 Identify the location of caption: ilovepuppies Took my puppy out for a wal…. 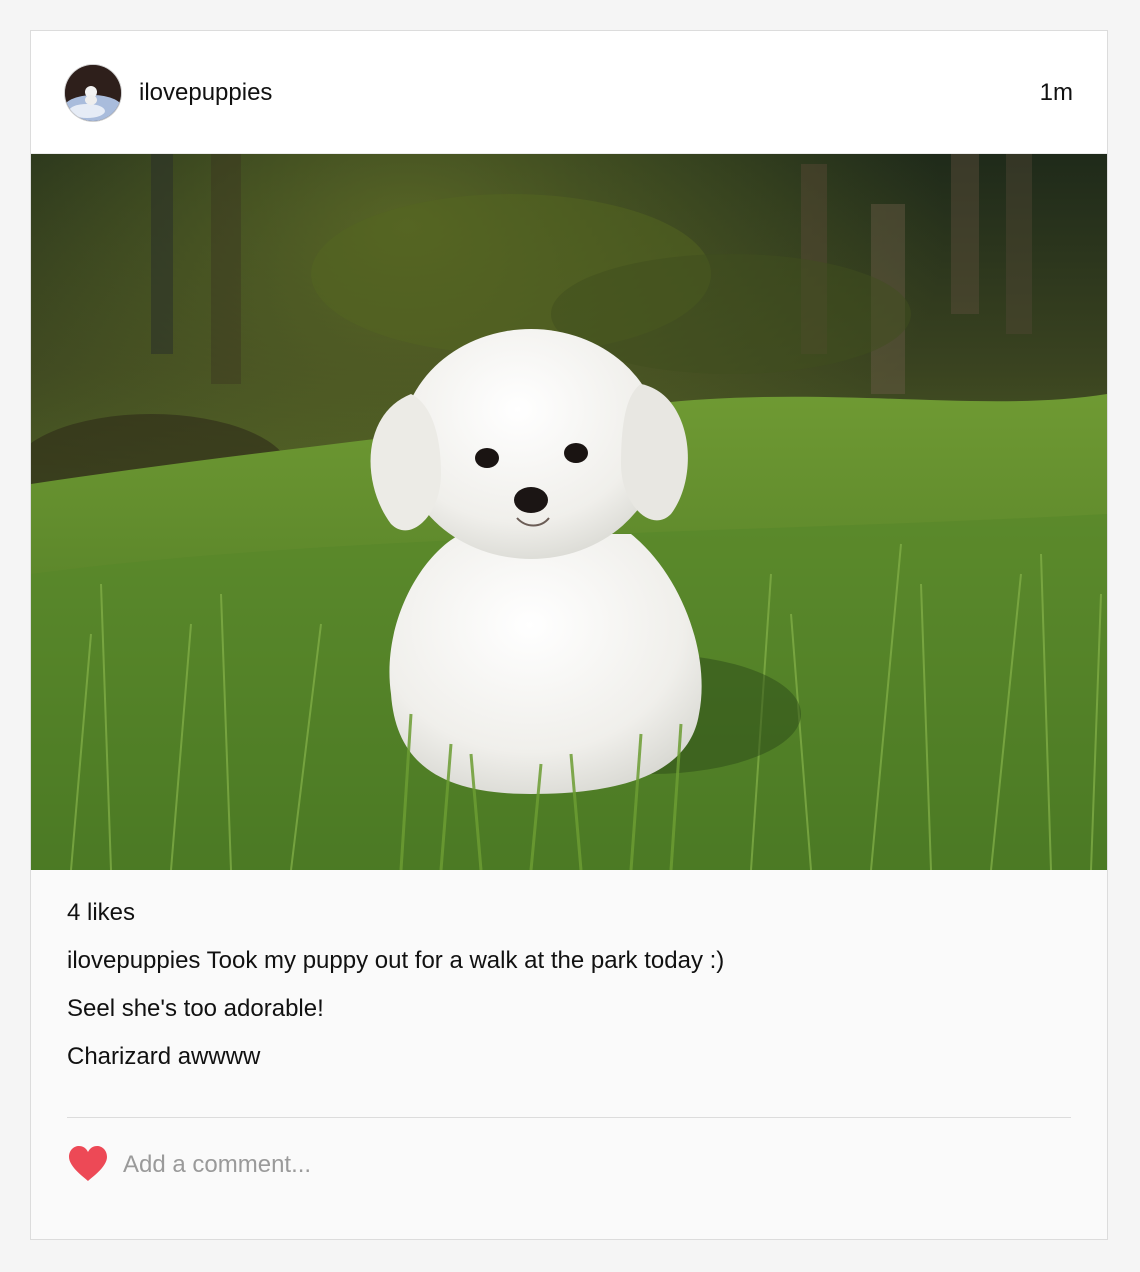
(569, 971).